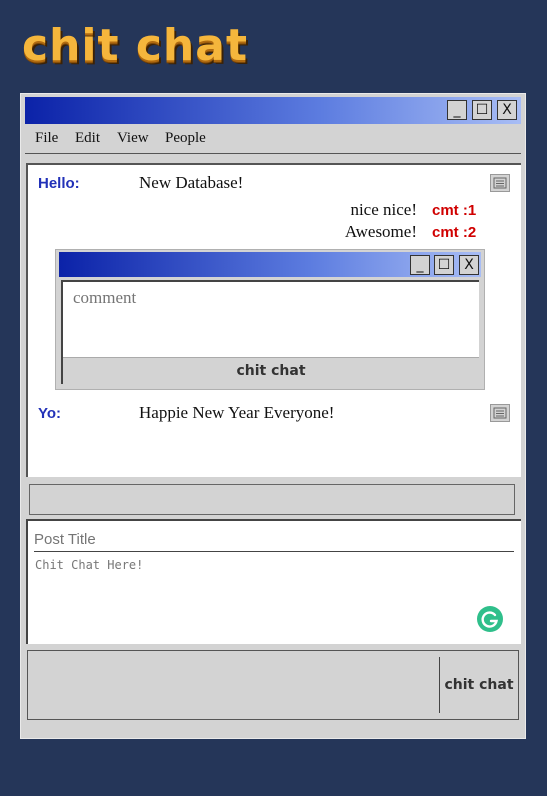  What do you see at coordinates (133, 138) in the screenshot?
I see `menu-item-view: View` at bounding box center [133, 138].